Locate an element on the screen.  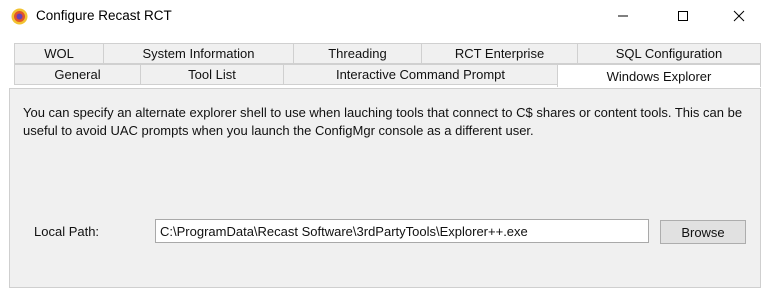
tab-interactive-command-prompt: Interactive Command Prompt is located at coordinates (420, 74).